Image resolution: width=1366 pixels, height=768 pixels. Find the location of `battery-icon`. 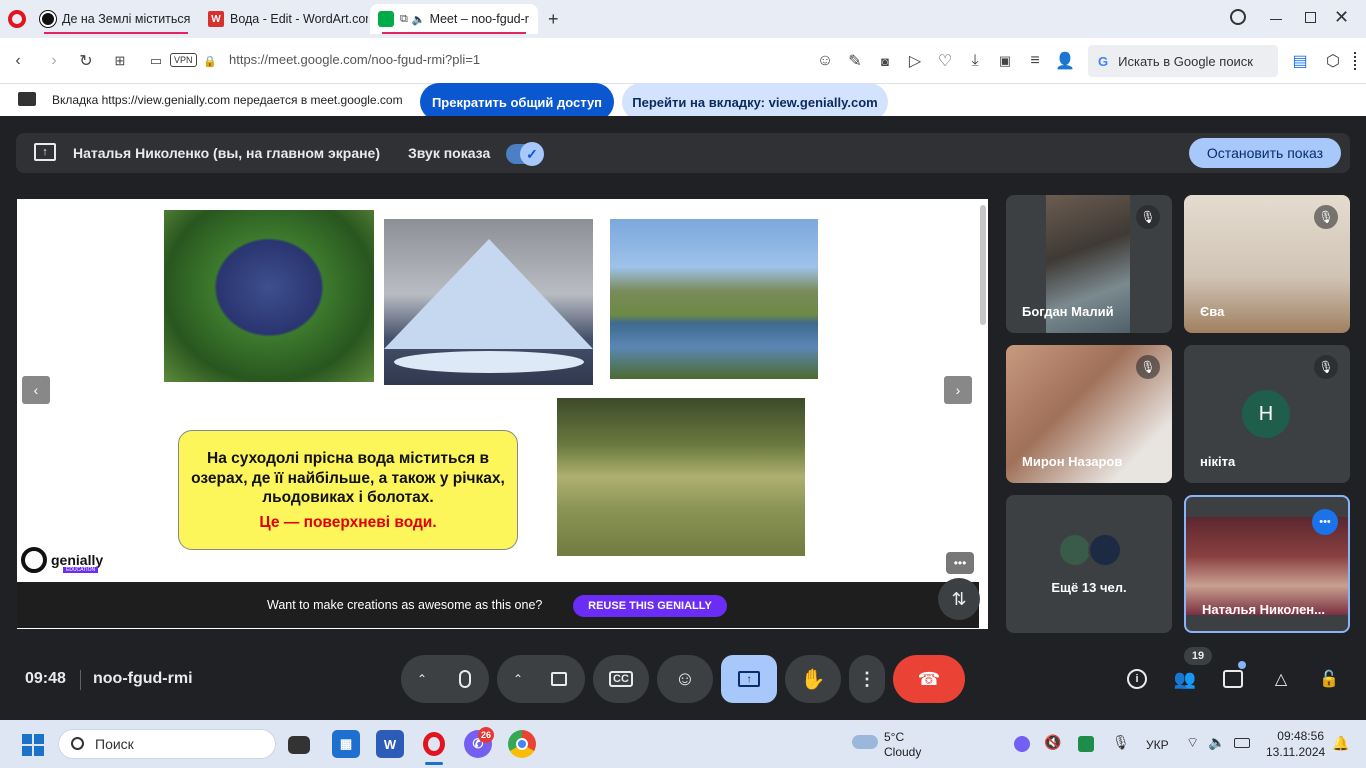

battery-icon is located at coordinates (1242, 743).